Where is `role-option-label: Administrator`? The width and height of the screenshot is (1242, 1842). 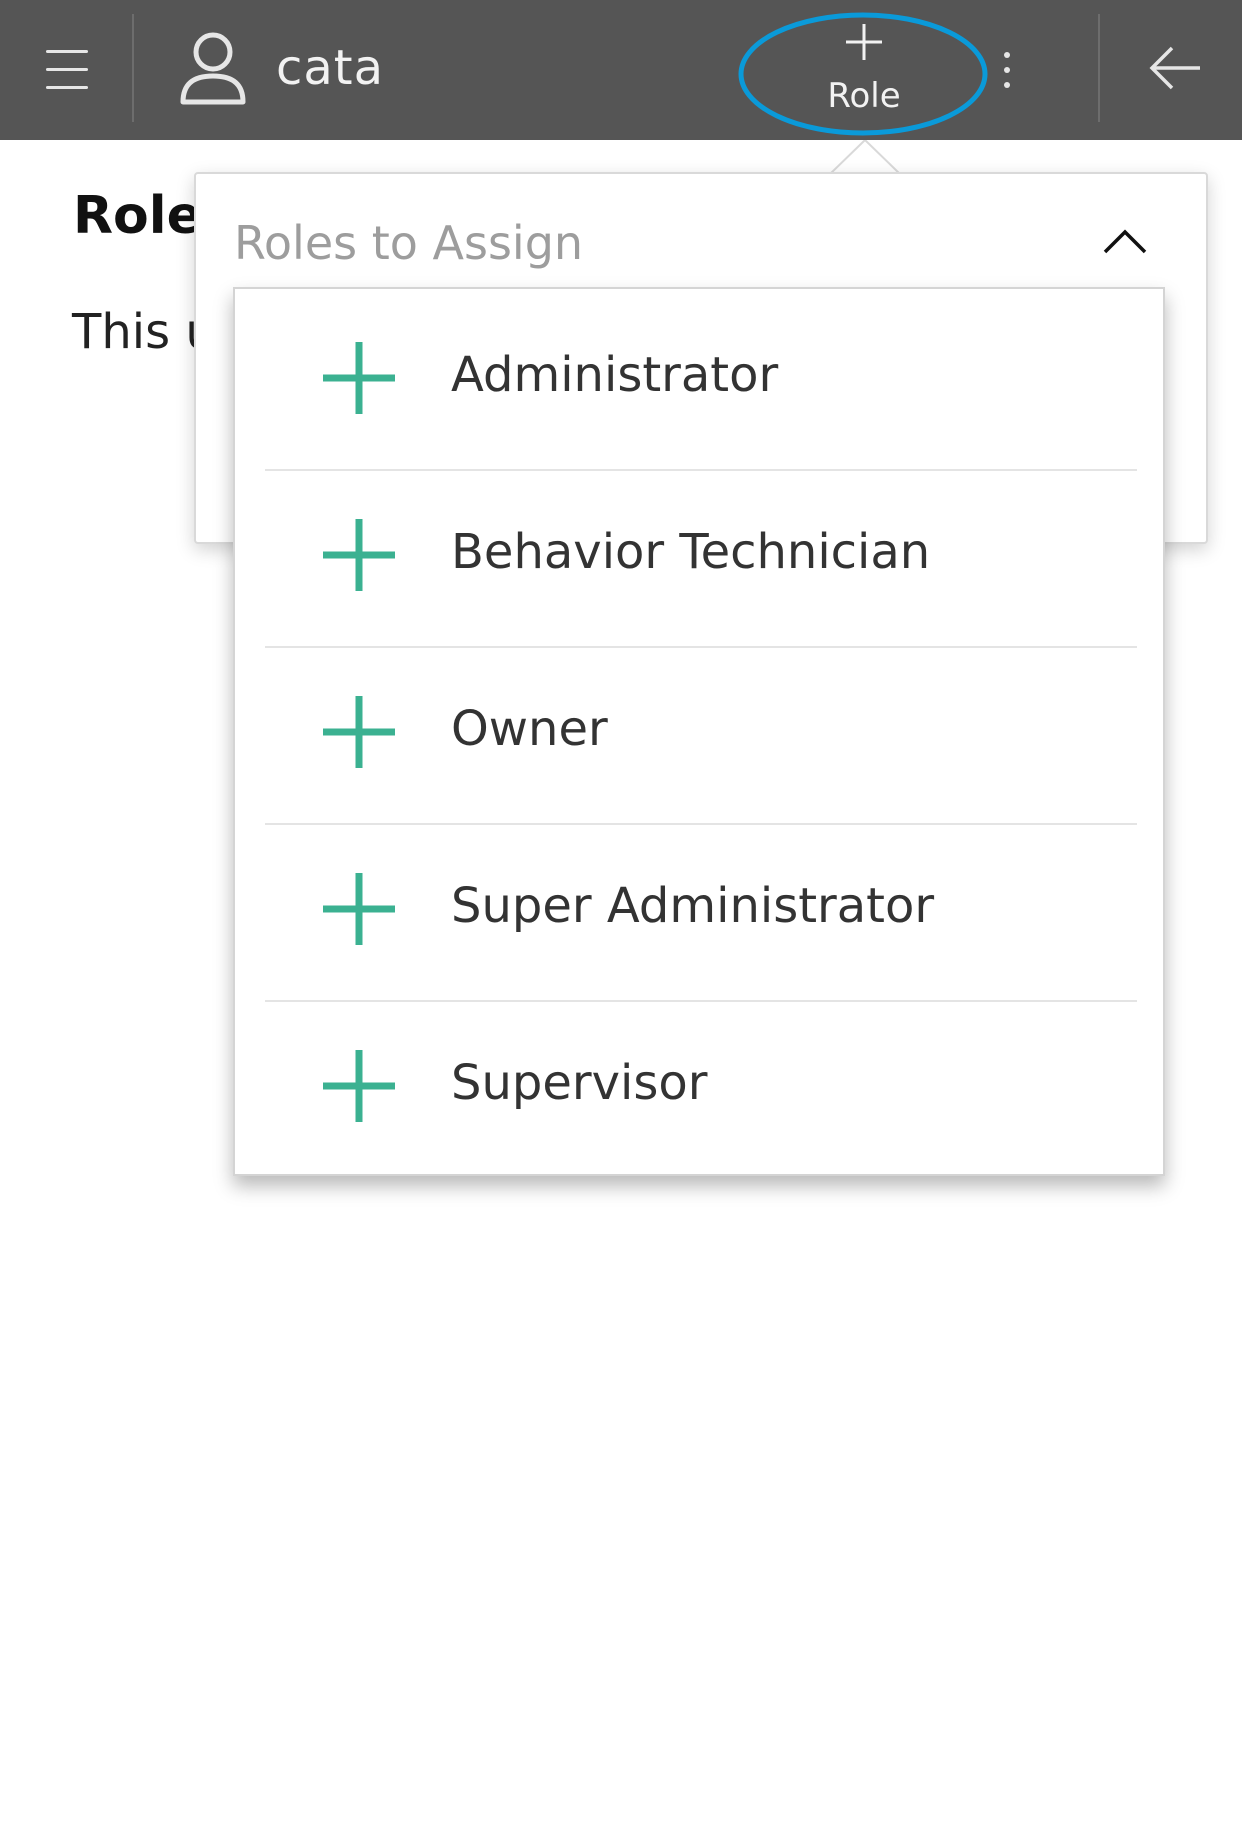
role-option-label: Administrator is located at coordinates (615, 375).